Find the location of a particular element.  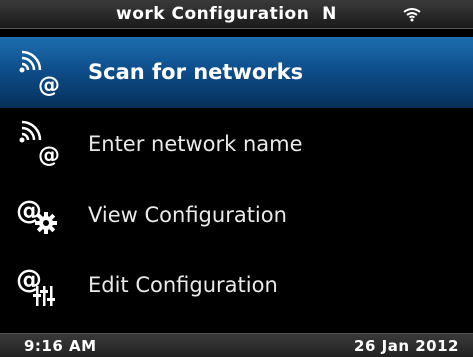

status-bar: 9:16 AM 26 Jan 2012 is located at coordinates (236, 345).